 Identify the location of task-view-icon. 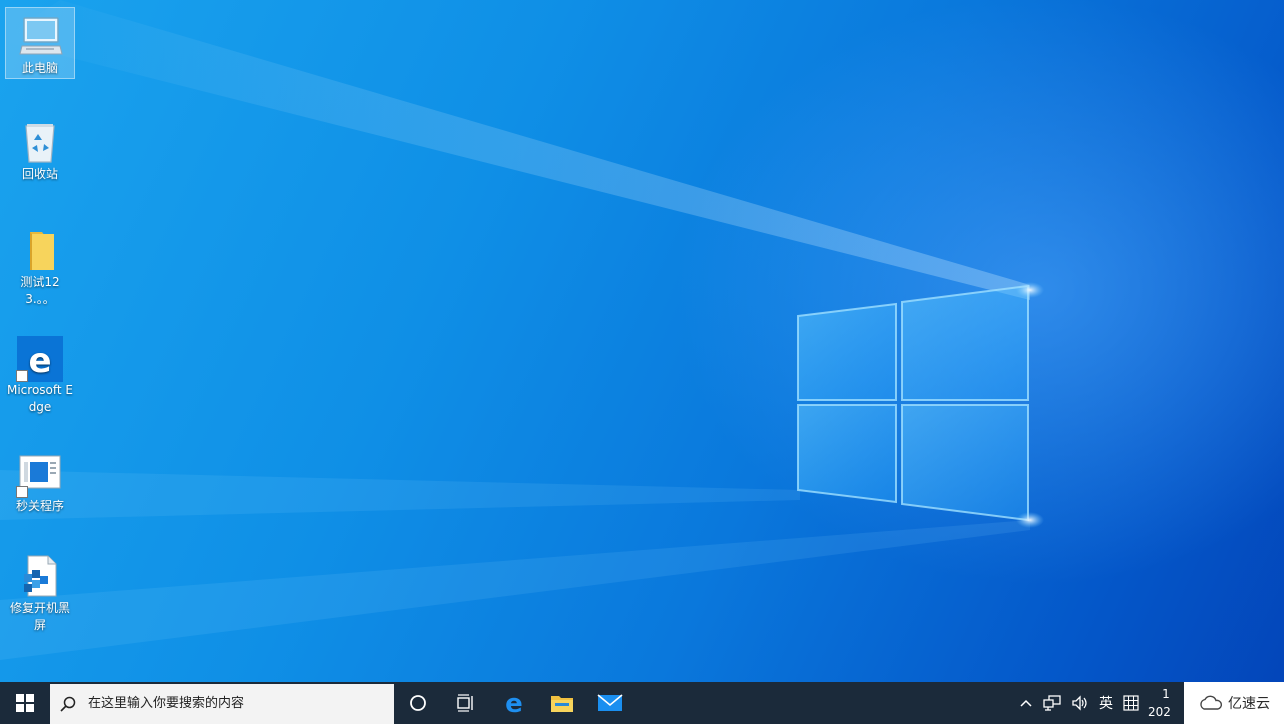
(465, 703).